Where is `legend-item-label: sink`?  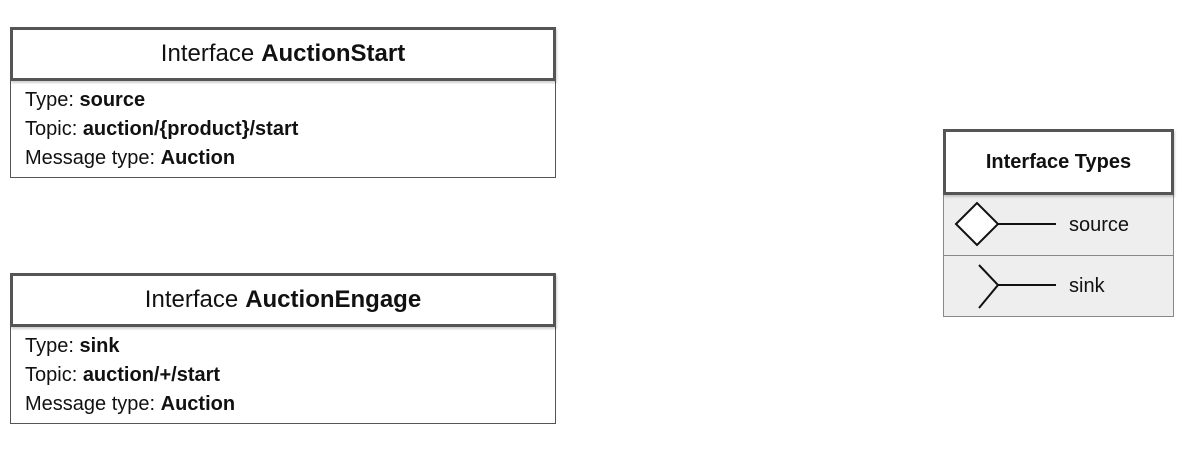
legend-item-label: sink is located at coordinates (1087, 285).